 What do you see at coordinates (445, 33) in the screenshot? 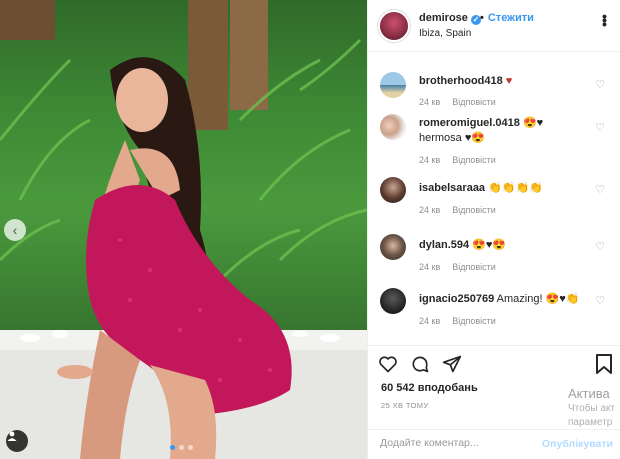
I see `location-link: Ibiza, Spain` at bounding box center [445, 33].